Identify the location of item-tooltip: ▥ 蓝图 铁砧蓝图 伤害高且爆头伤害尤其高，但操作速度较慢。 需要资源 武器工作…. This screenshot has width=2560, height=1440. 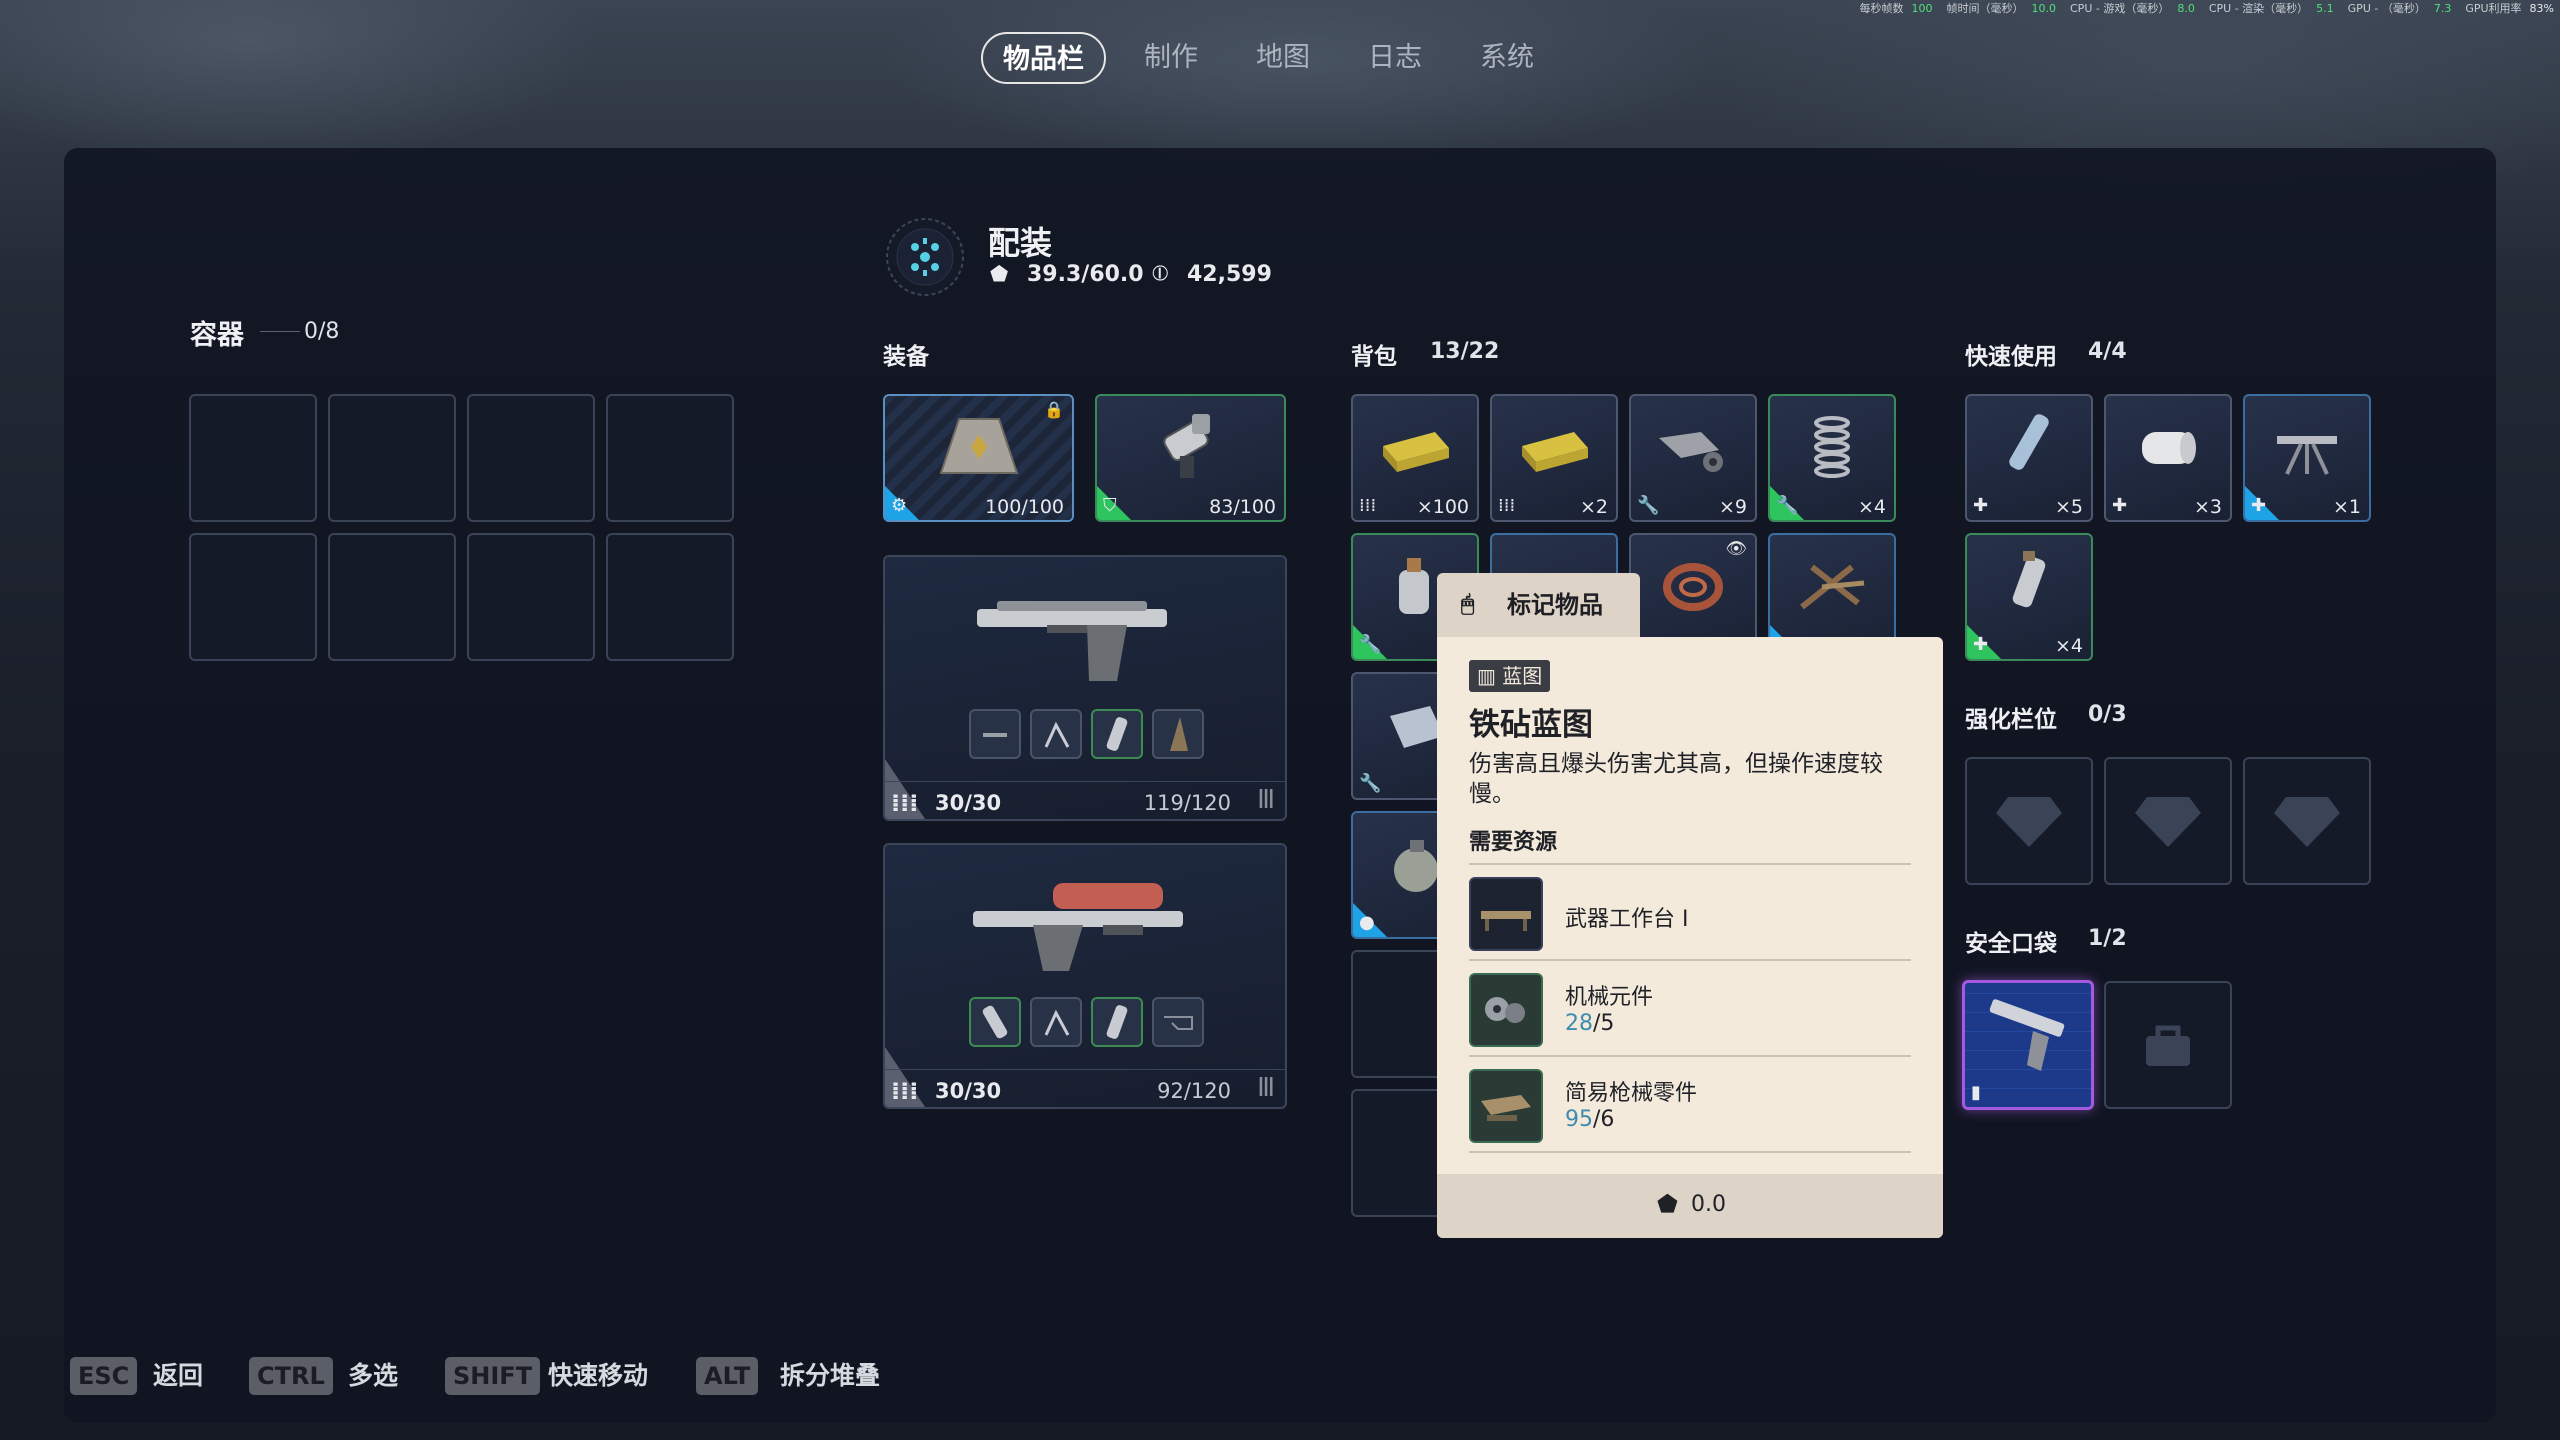
(1690, 937).